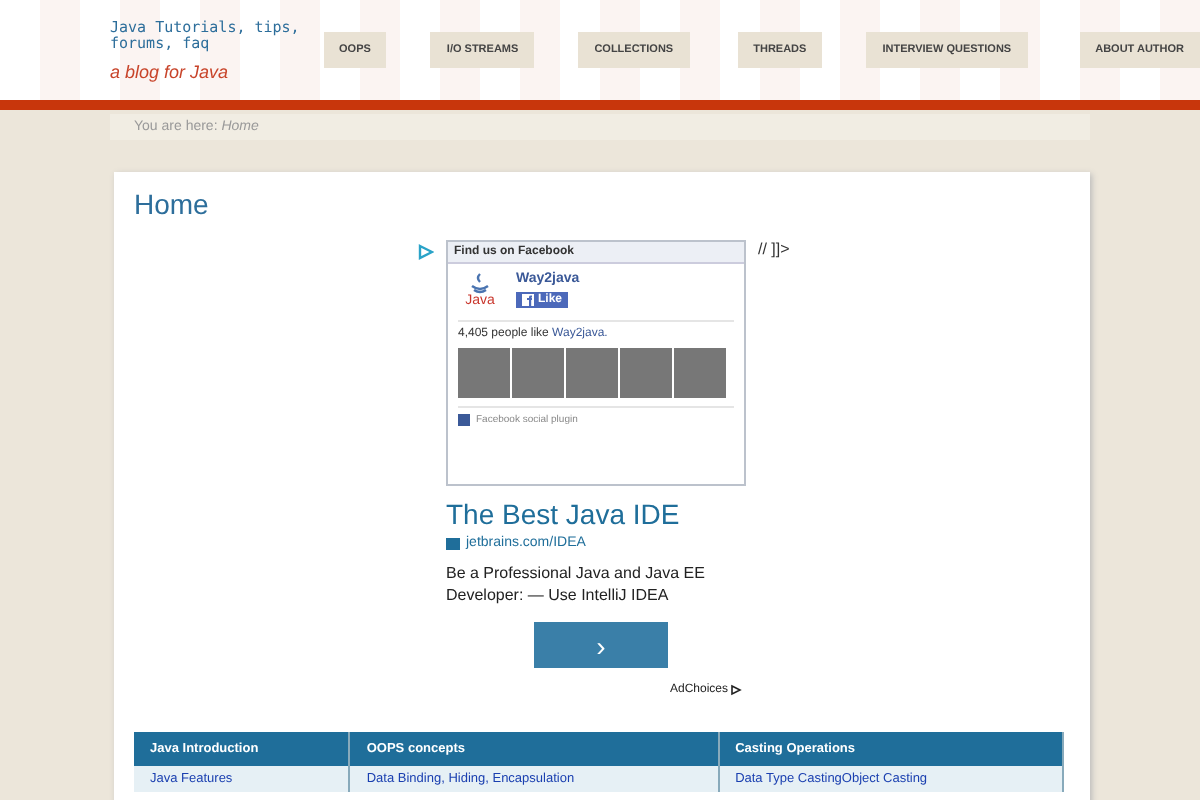 The height and width of the screenshot is (800, 1200). What do you see at coordinates (596, 514) in the screenshot?
I see `ad-headline: The Best Java IDE` at bounding box center [596, 514].